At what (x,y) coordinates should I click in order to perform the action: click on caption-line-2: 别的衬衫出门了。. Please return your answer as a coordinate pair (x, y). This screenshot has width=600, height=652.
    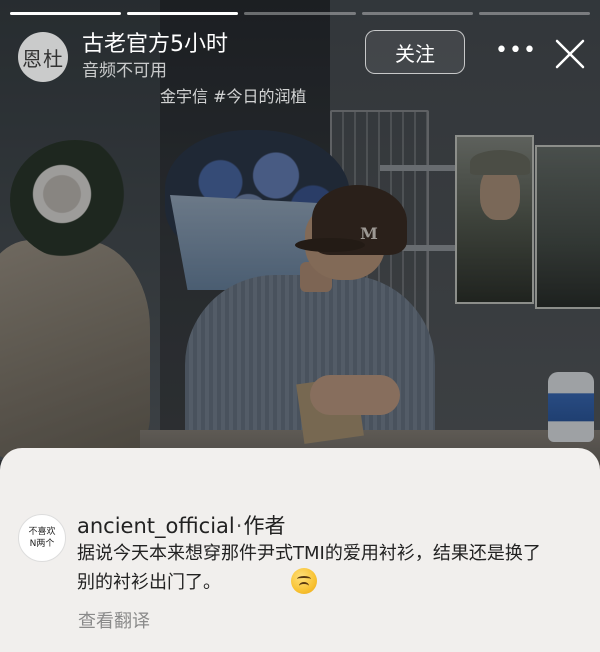
    Looking at the image, I should click on (334, 582).